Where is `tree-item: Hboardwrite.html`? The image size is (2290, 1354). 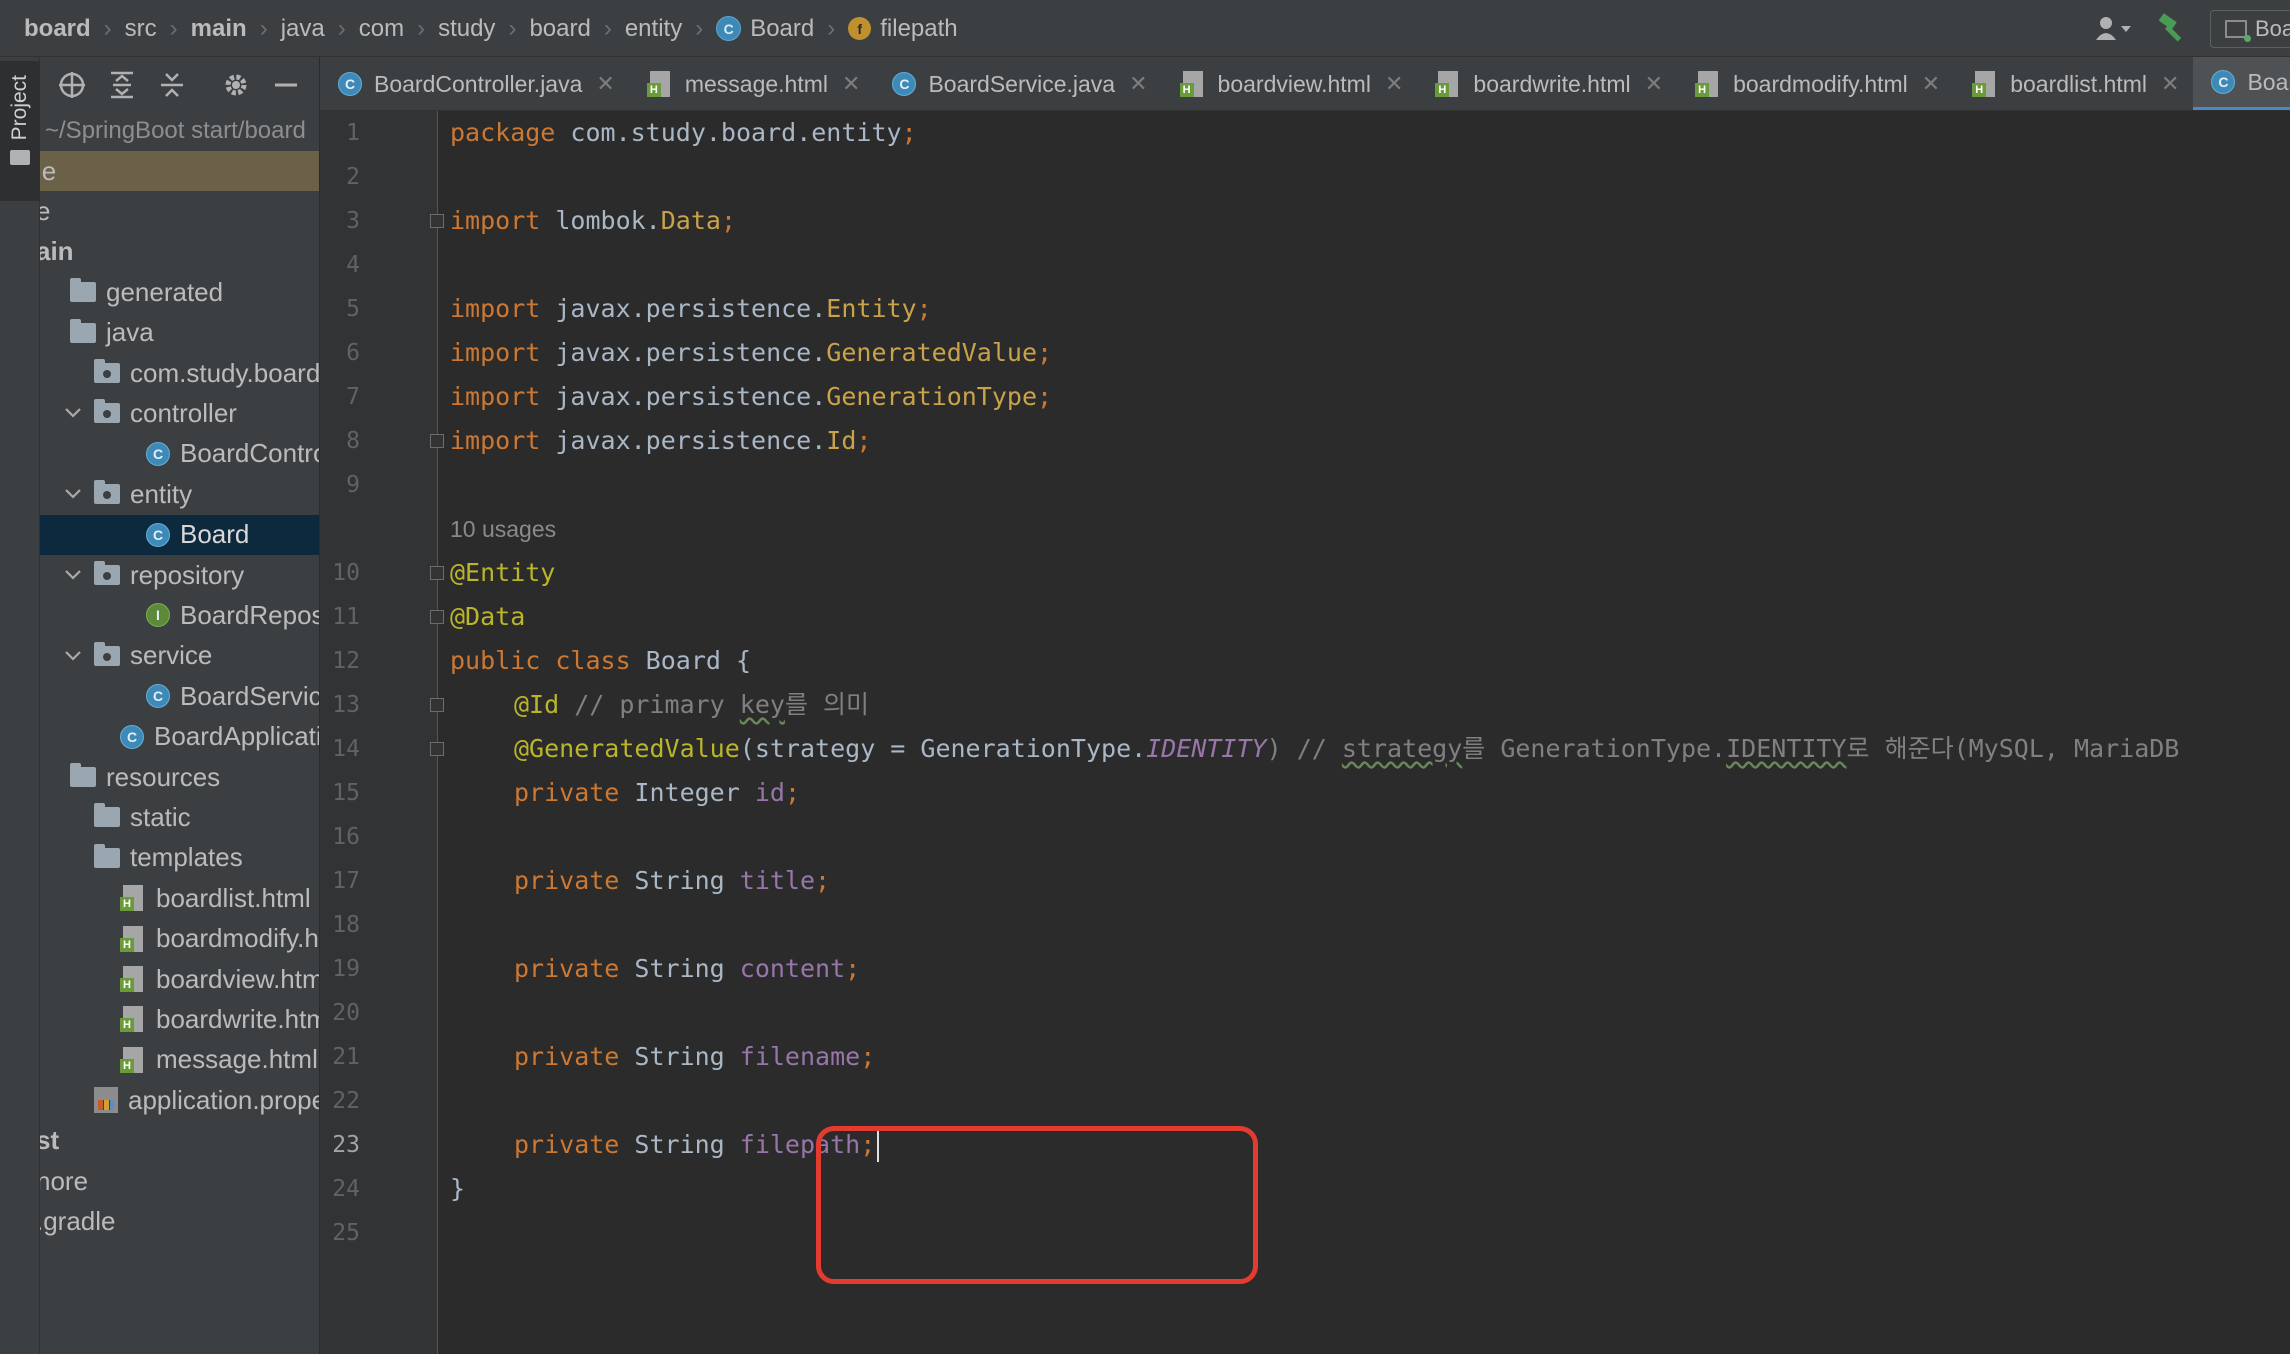 tree-item: Hboardwrite.html is located at coordinates (219, 1019).